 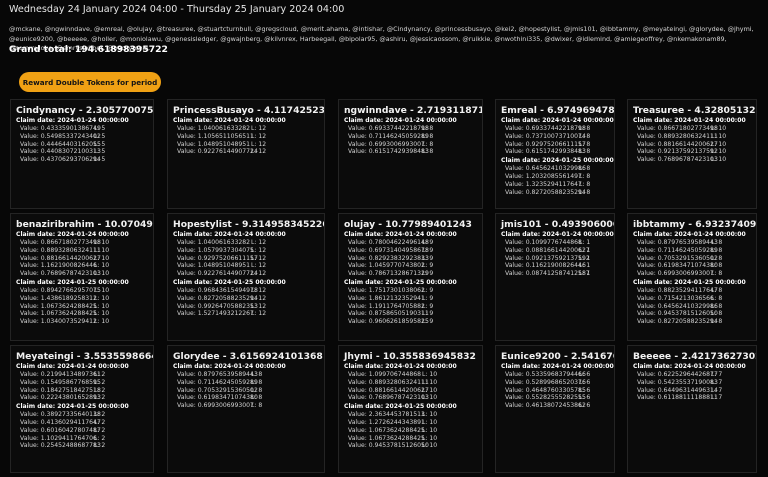 I want to click on value-row: Value: 0.54235537190083 L: 7, so click(x=694, y=383).